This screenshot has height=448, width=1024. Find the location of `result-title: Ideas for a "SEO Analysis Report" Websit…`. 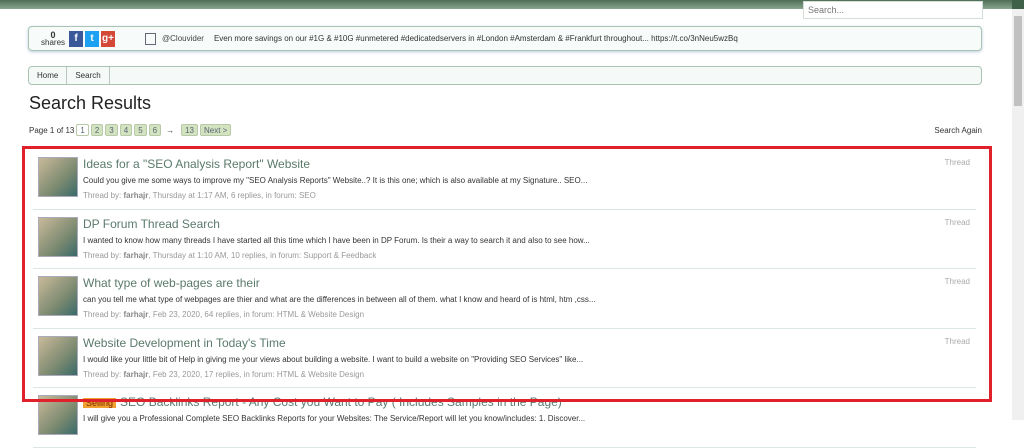

result-title: Ideas for a "SEO Analysis Report" Websit… is located at coordinates (196, 164).